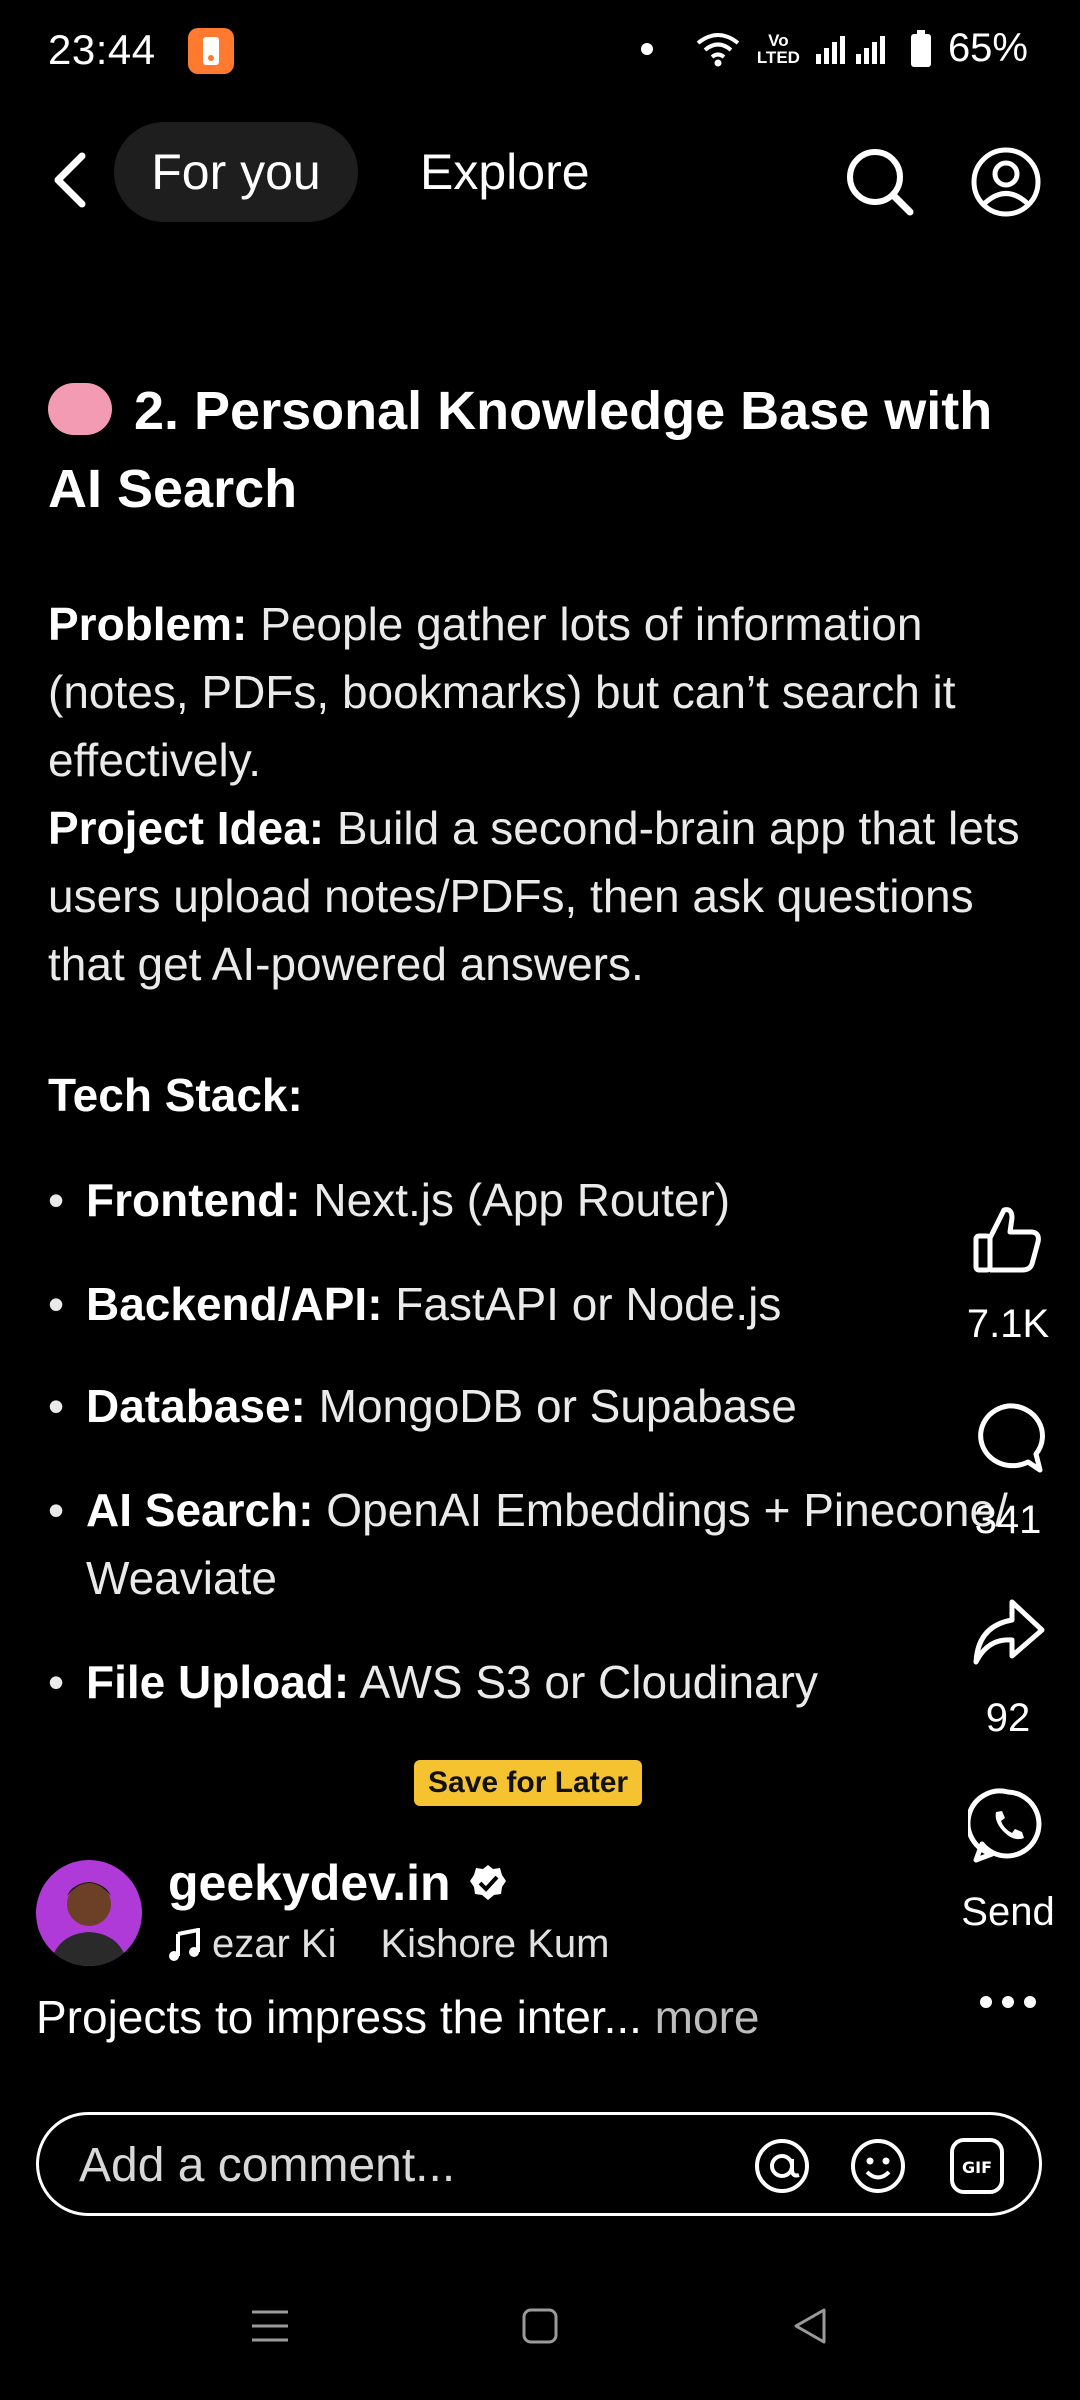 The image size is (1080, 2400). I want to click on author-name: geekydev.in, so click(337, 1883).